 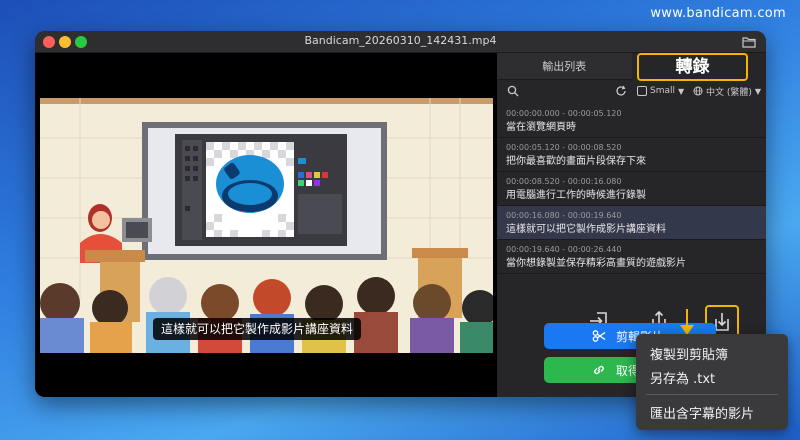 I want to click on menu-item-export-with-subtitles: 匯出含字幕的影片, so click(x=702, y=412).